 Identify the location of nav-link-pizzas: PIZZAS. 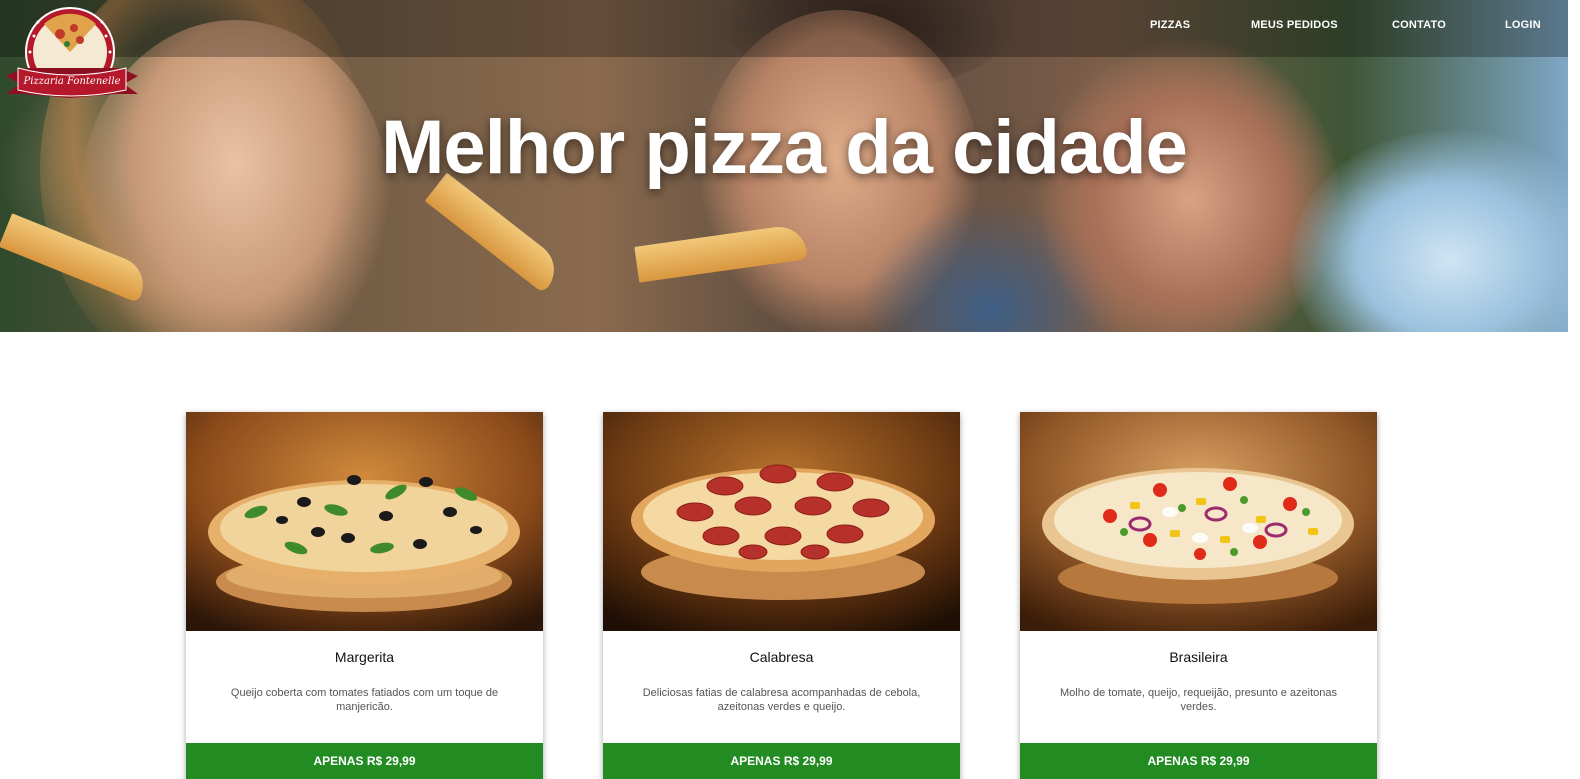
(1170, 25).